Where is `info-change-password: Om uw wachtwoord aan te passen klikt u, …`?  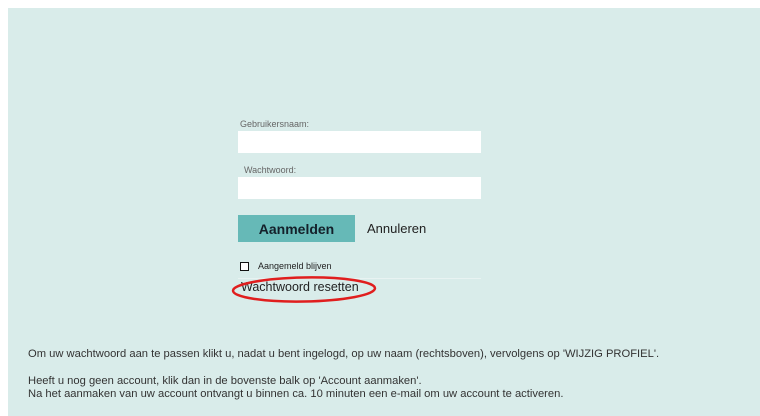
info-change-password: Om uw wachtwoord aan te passen klikt u, … is located at coordinates (344, 354).